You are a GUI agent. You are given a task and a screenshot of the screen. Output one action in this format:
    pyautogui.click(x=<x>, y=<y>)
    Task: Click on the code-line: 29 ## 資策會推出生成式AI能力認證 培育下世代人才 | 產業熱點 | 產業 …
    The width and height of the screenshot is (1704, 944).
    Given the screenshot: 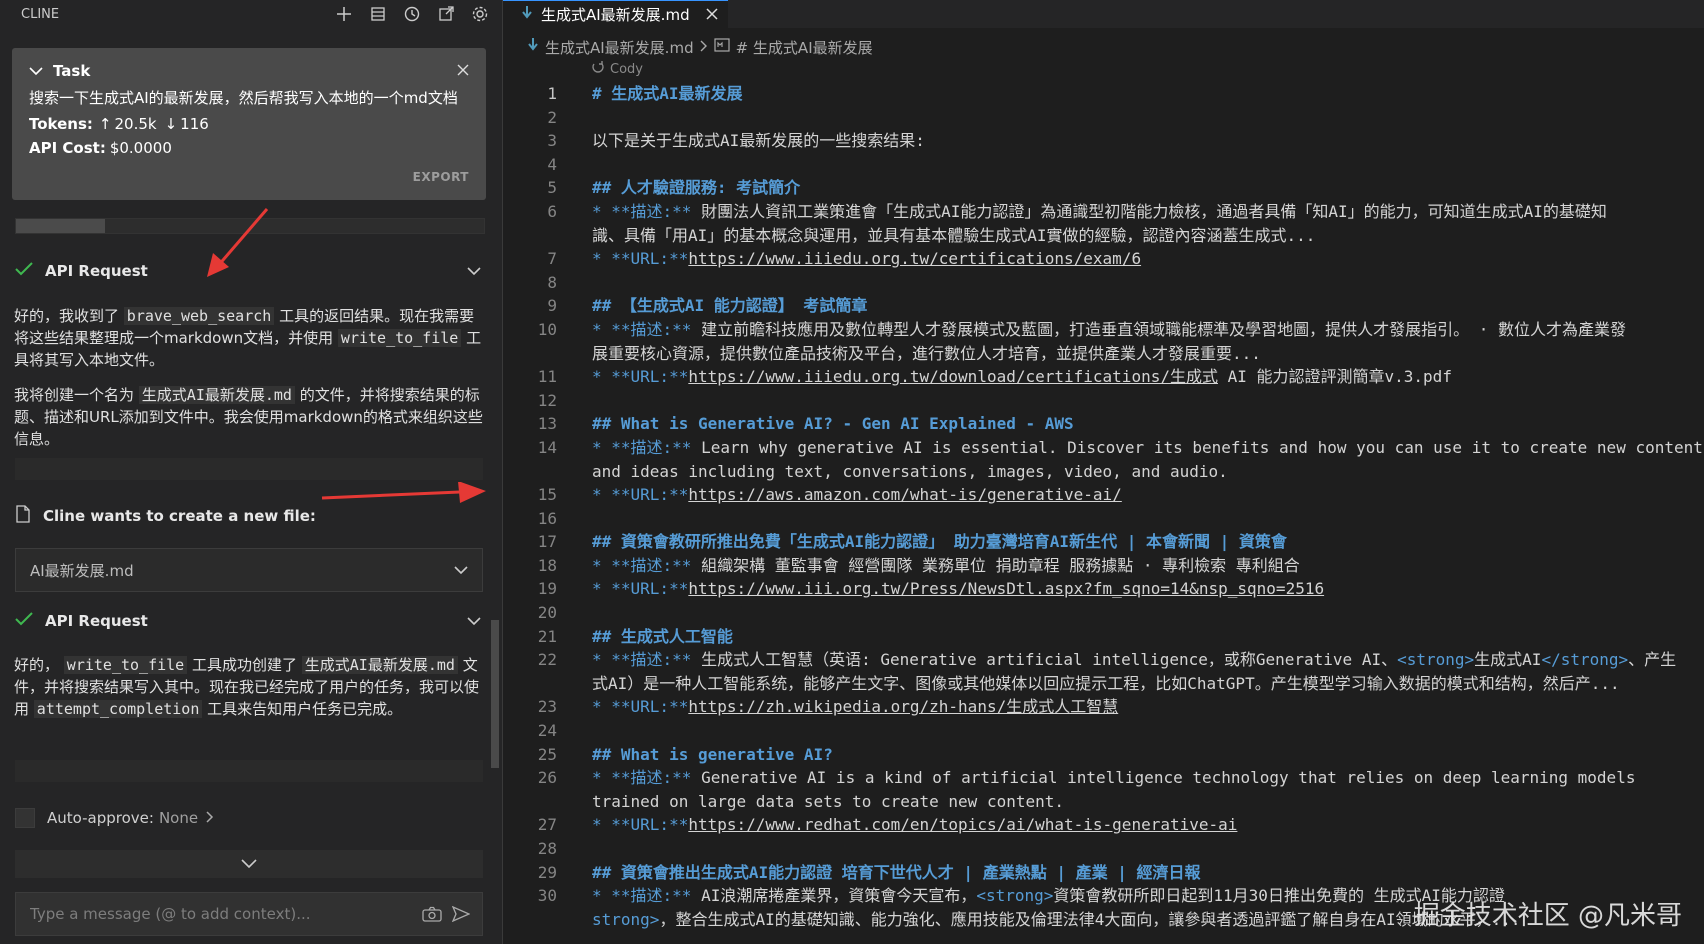 What is the action you would take?
    pyautogui.click(x=1103, y=873)
    